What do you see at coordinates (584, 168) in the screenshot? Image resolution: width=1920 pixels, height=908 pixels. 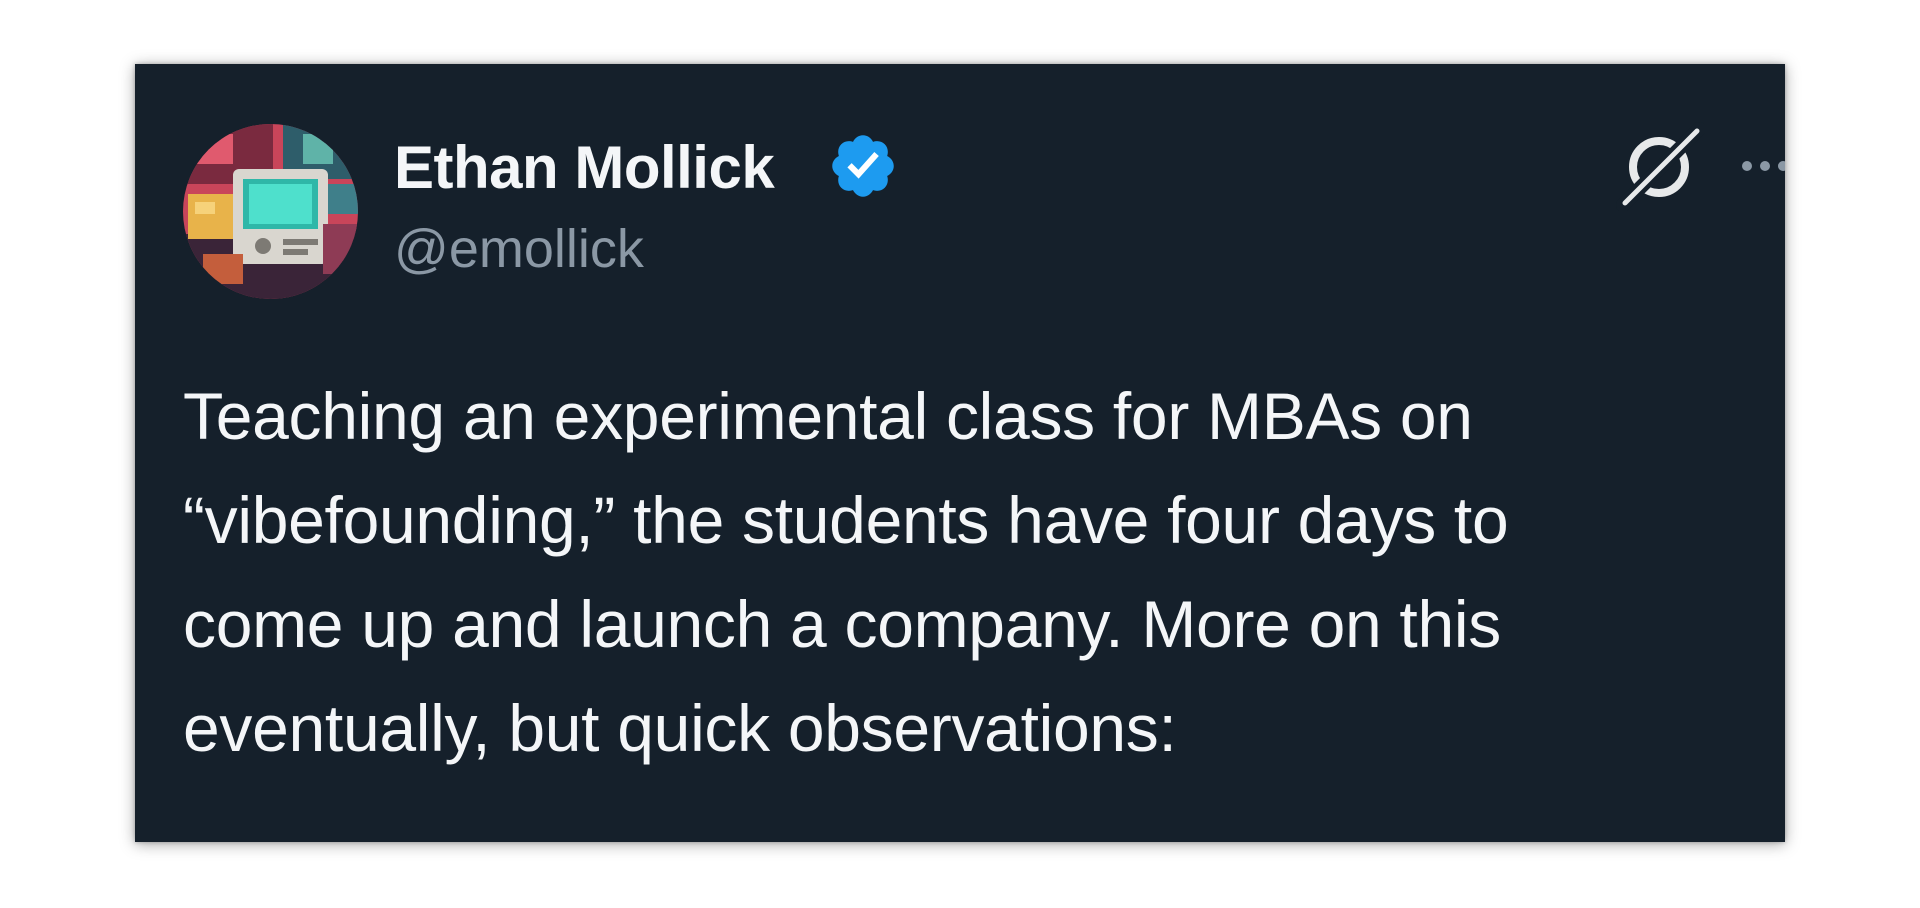 I see `author-display-name: Ethan Mollick` at bounding box center [584, 168].